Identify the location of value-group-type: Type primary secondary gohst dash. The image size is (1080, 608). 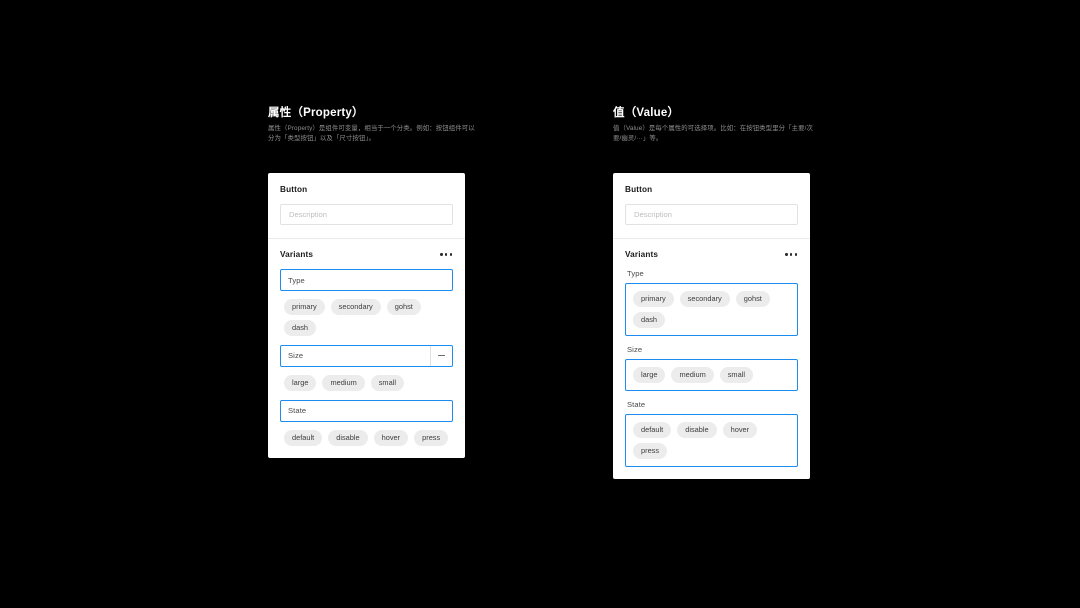
(711, 302).